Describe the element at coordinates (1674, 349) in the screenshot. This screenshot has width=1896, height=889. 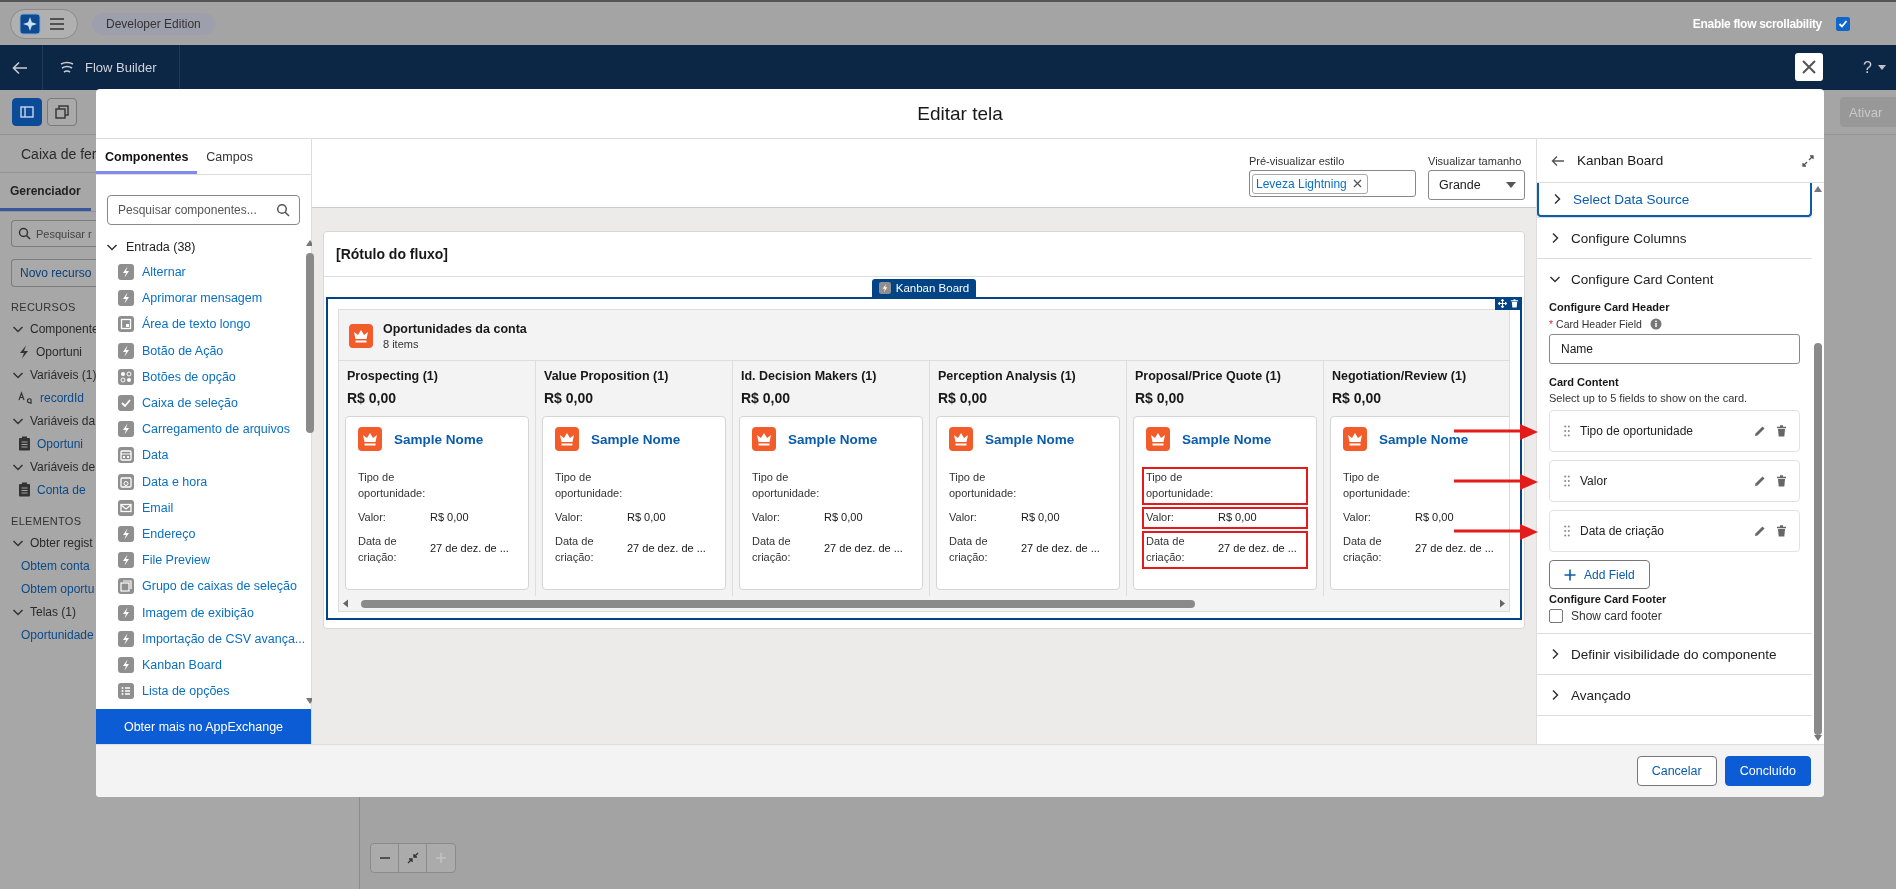
I see `header-field-input: Name` at that location.